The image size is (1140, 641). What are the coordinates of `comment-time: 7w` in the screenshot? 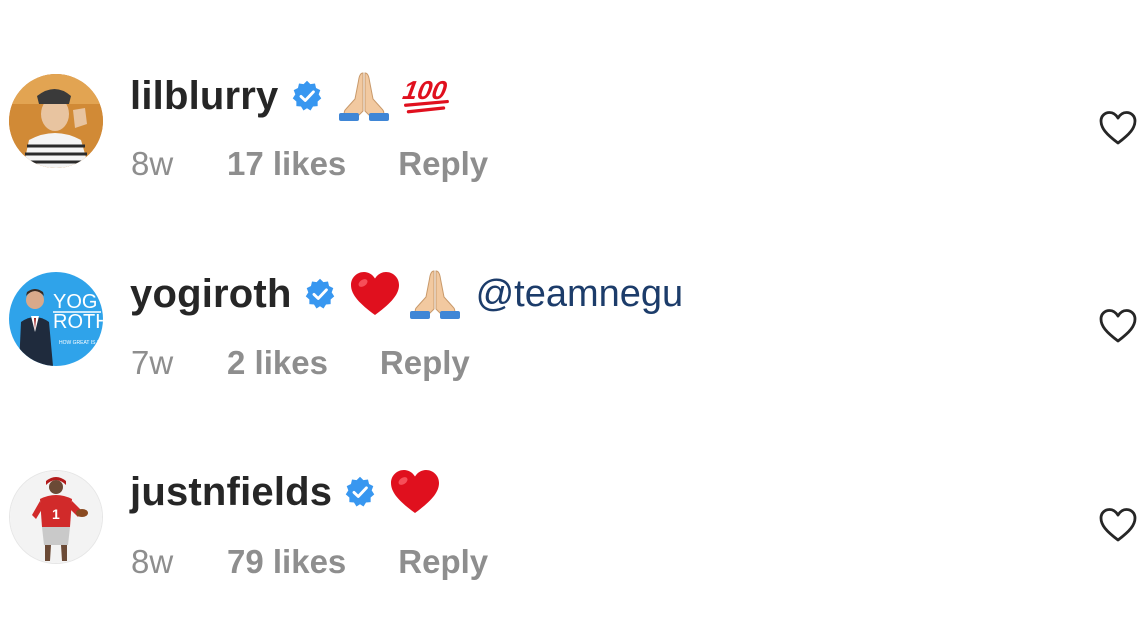 It's located at (152, 362).